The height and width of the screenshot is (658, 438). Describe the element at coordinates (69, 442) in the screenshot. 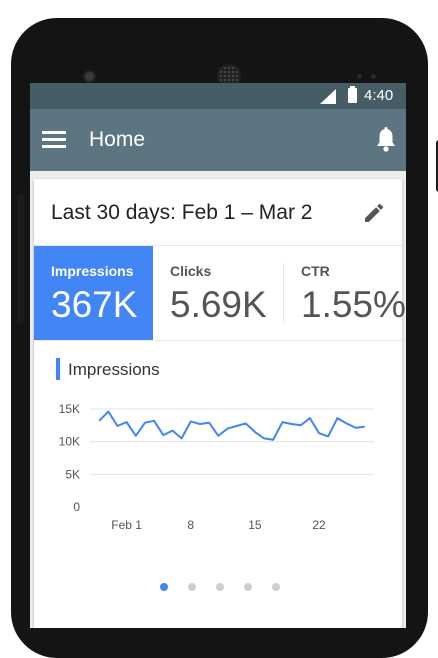

I see `y-tick-label: 10K` at that location.